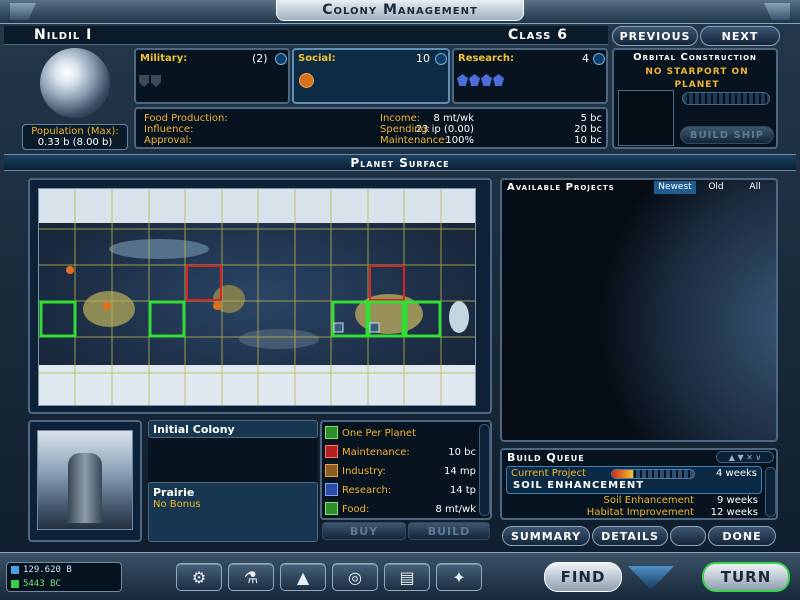 The height and width of the screenshot is (600, 800). What do you see at coordinates (648, 500) in the screenshot?
I see `queue-item-name: Soil Enhancement` at bounding box center [648, 500].